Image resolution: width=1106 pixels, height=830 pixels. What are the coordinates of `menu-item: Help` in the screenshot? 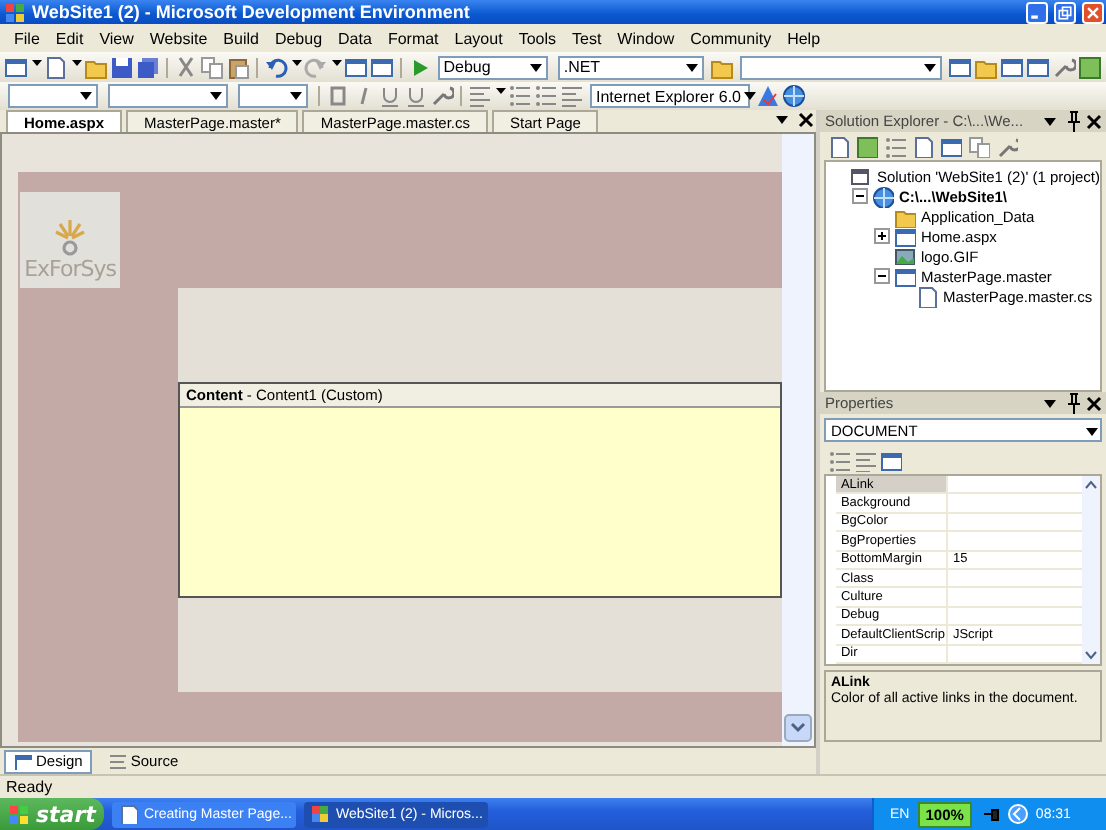 It's located at (804, 38).